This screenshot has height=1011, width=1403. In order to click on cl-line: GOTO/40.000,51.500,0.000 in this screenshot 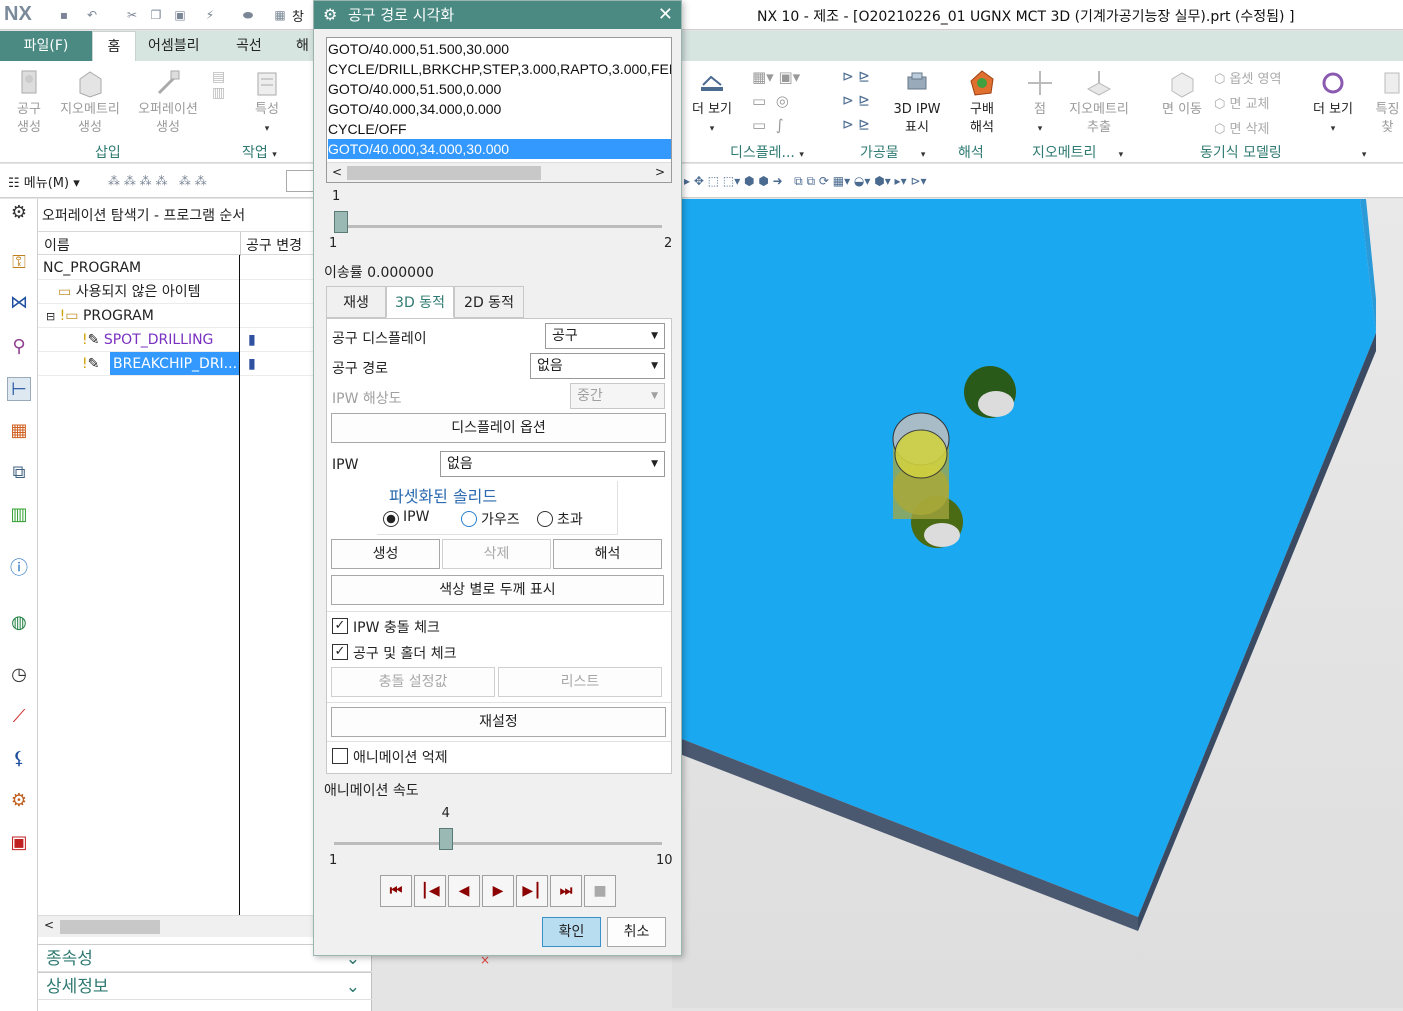, I will do `click(499, 89)`.